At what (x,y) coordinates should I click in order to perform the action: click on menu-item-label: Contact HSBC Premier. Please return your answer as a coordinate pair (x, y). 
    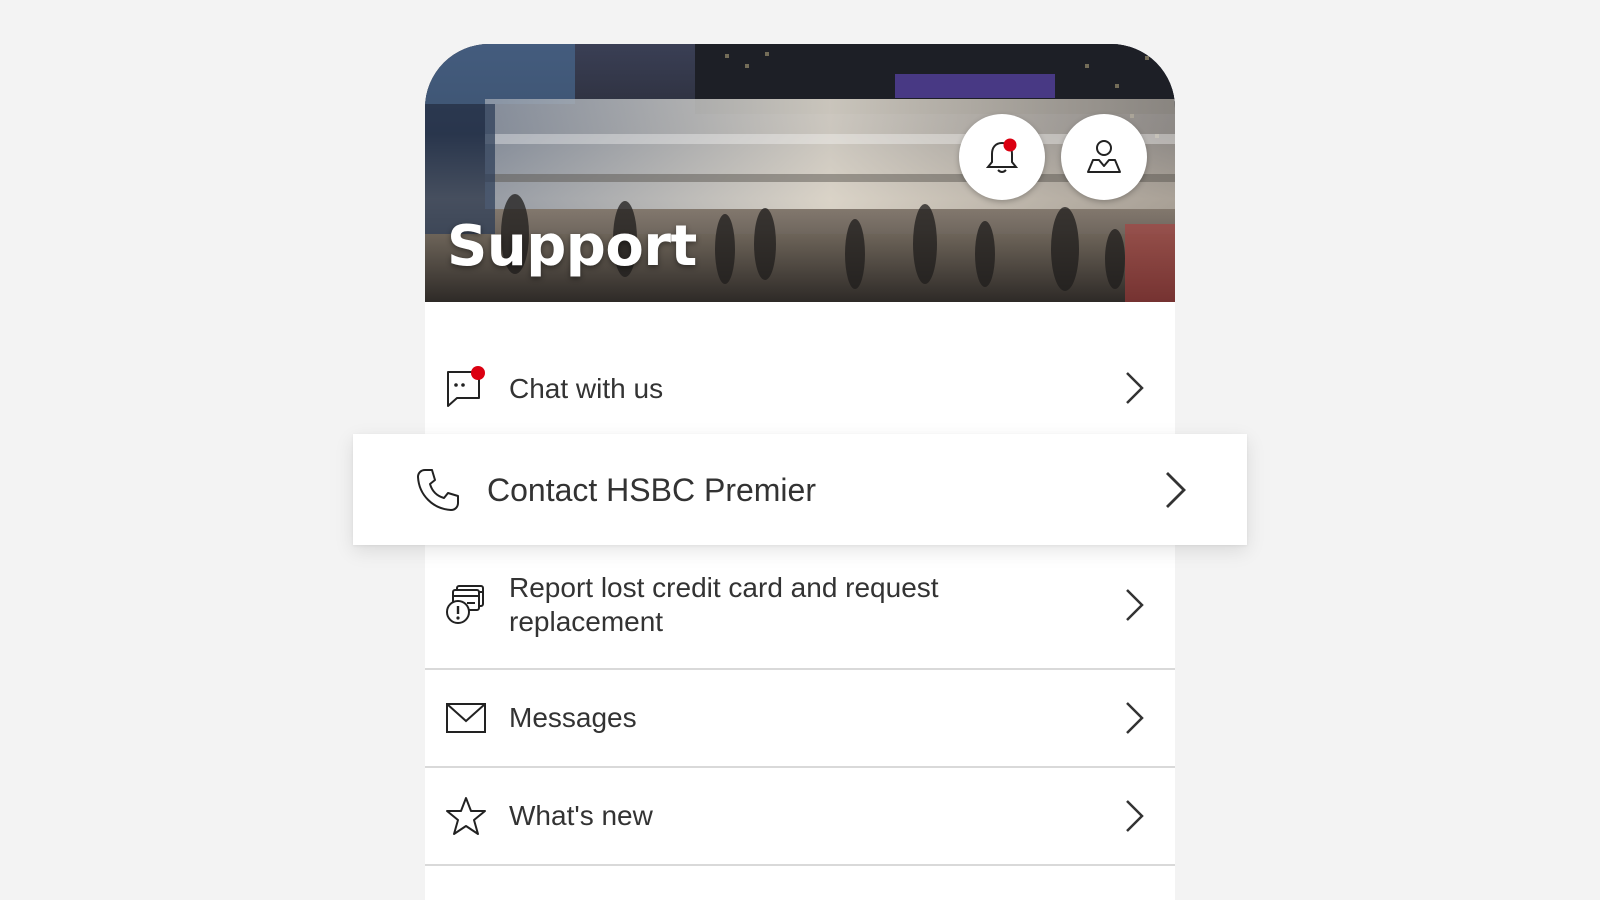
    Looking at the image, I should click on (651, 490).